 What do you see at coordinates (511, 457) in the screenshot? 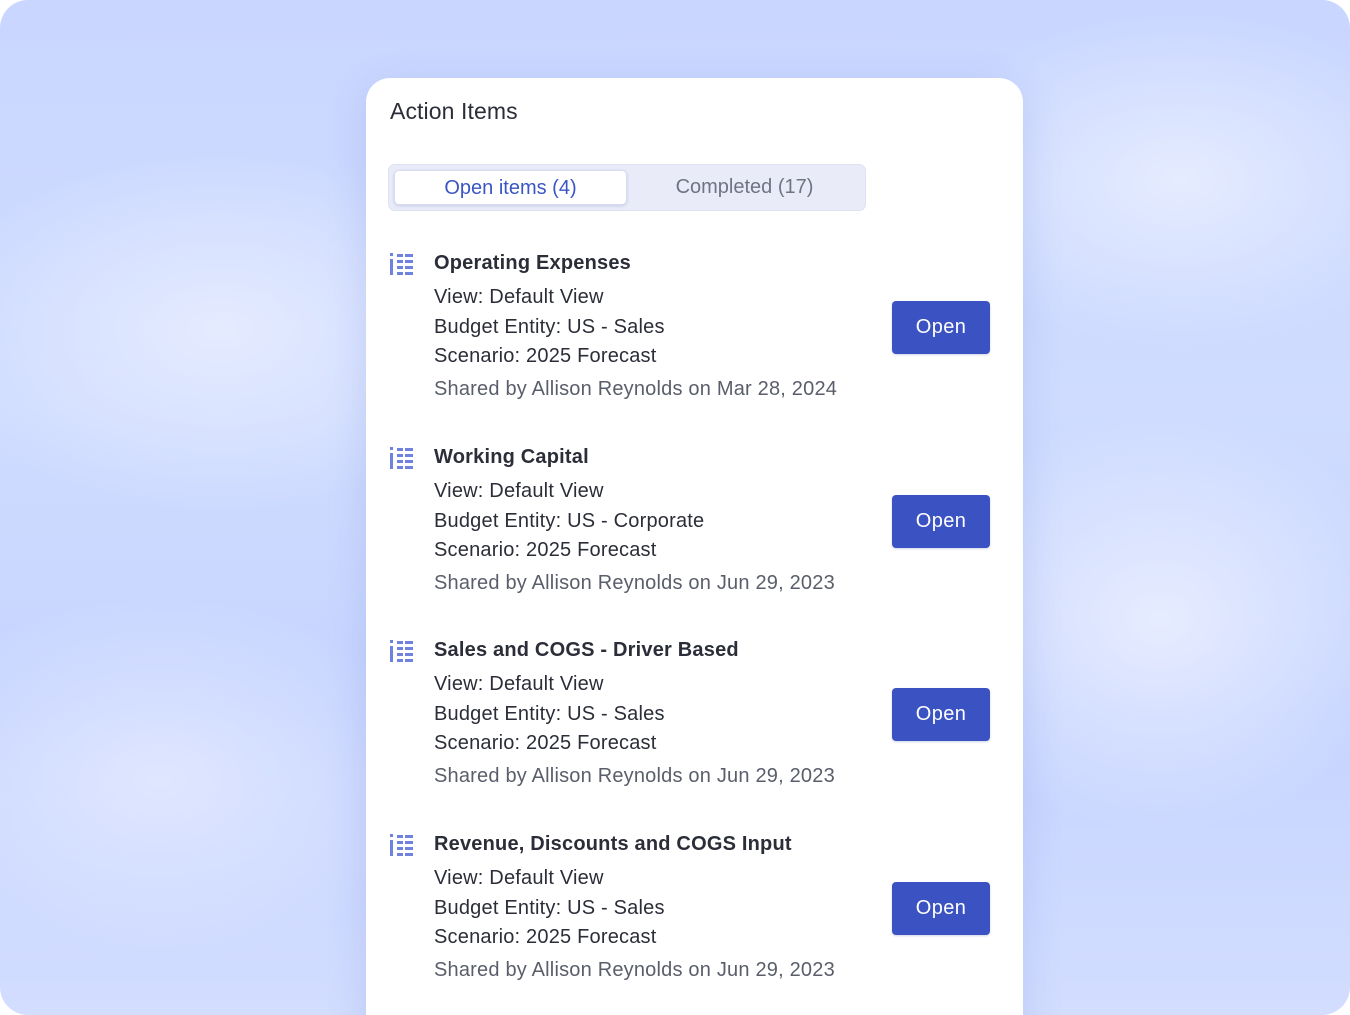
I see `item-title: Working Capital` at bounding box center [511, 457].